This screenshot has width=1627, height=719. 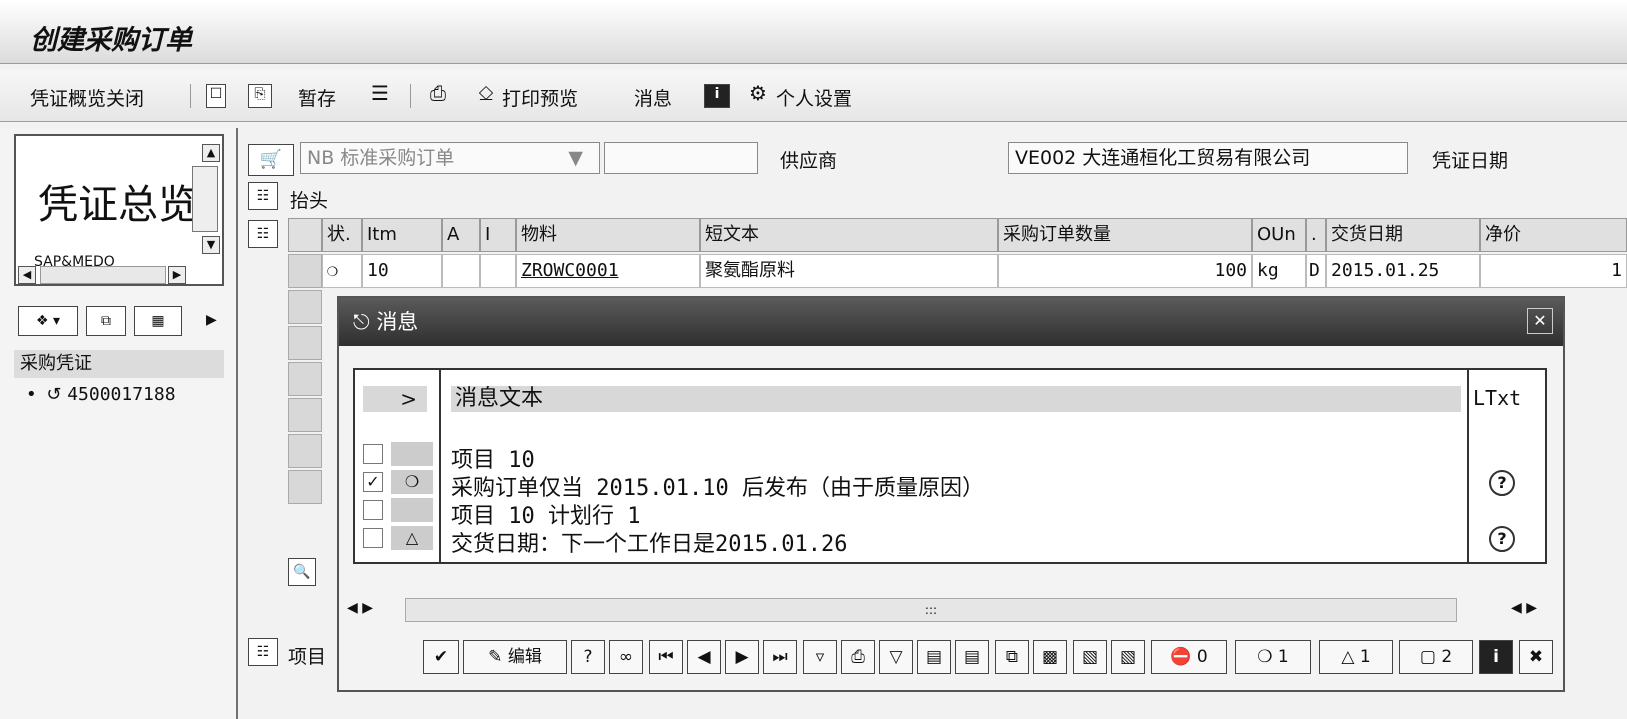 I want to click on next-page-icon: ▶, so click(x=742, y=657).